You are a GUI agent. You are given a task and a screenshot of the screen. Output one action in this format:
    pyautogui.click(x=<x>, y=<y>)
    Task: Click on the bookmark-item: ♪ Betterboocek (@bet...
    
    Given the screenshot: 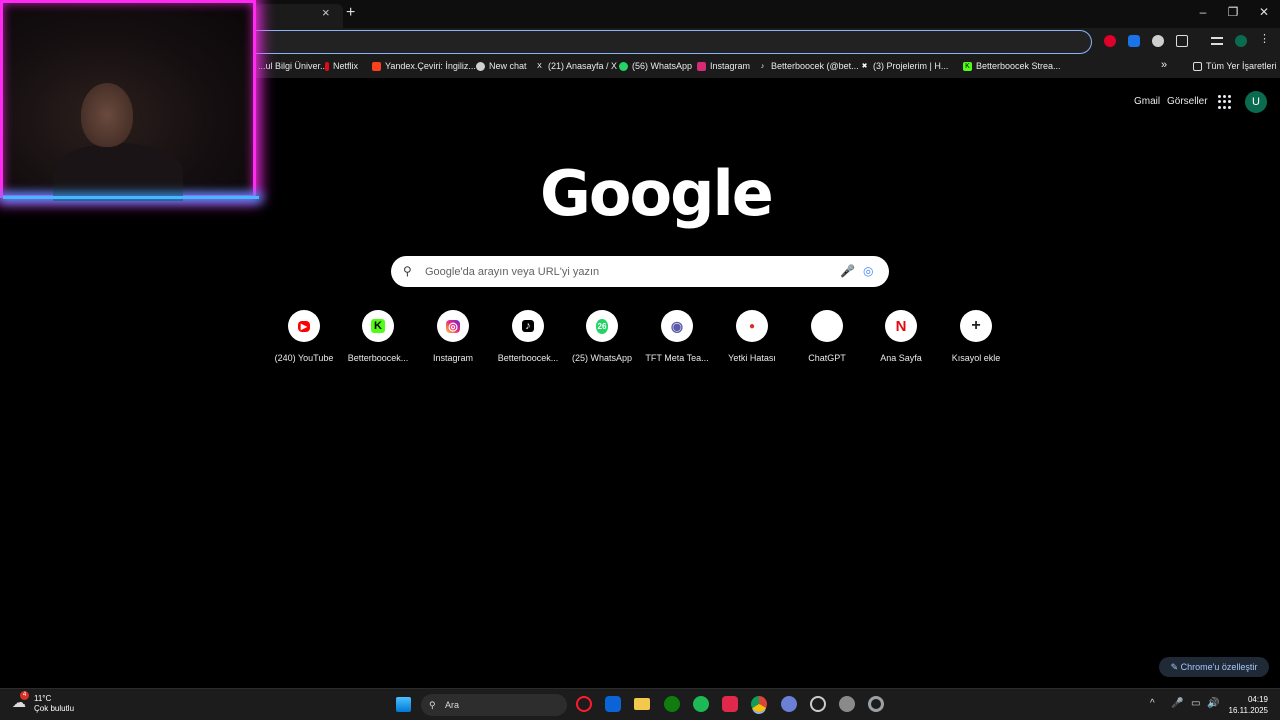 What is the action you would take?
    pyautogui.click(x=808, y=66)
    